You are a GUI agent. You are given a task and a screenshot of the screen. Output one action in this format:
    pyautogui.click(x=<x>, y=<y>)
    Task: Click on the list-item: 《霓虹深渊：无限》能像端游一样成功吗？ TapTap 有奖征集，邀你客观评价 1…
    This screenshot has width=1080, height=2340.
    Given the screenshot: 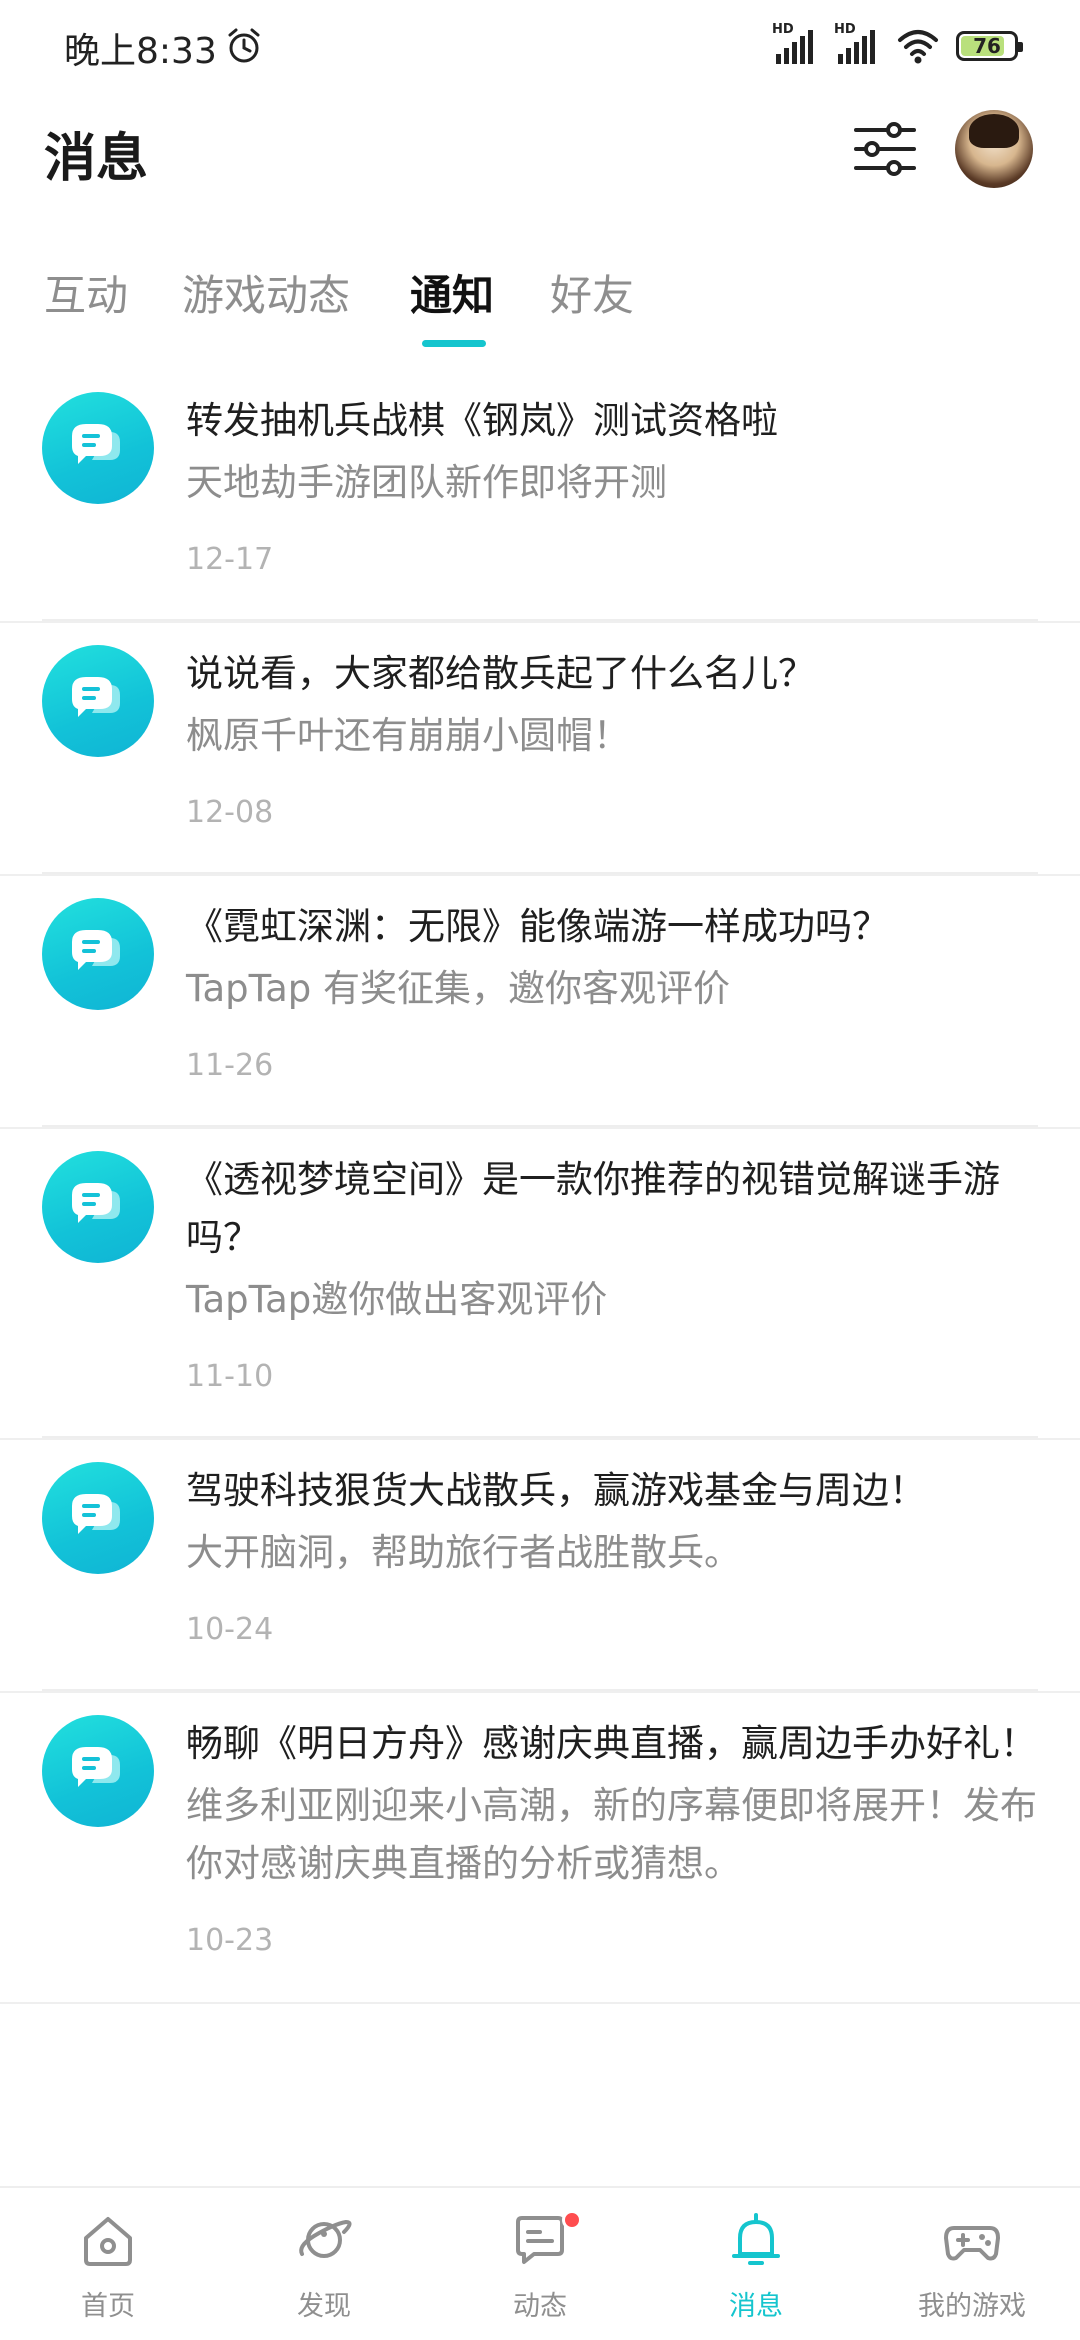 What is the action you would take?
    pyautogui.click(x=540, y=1002)
    